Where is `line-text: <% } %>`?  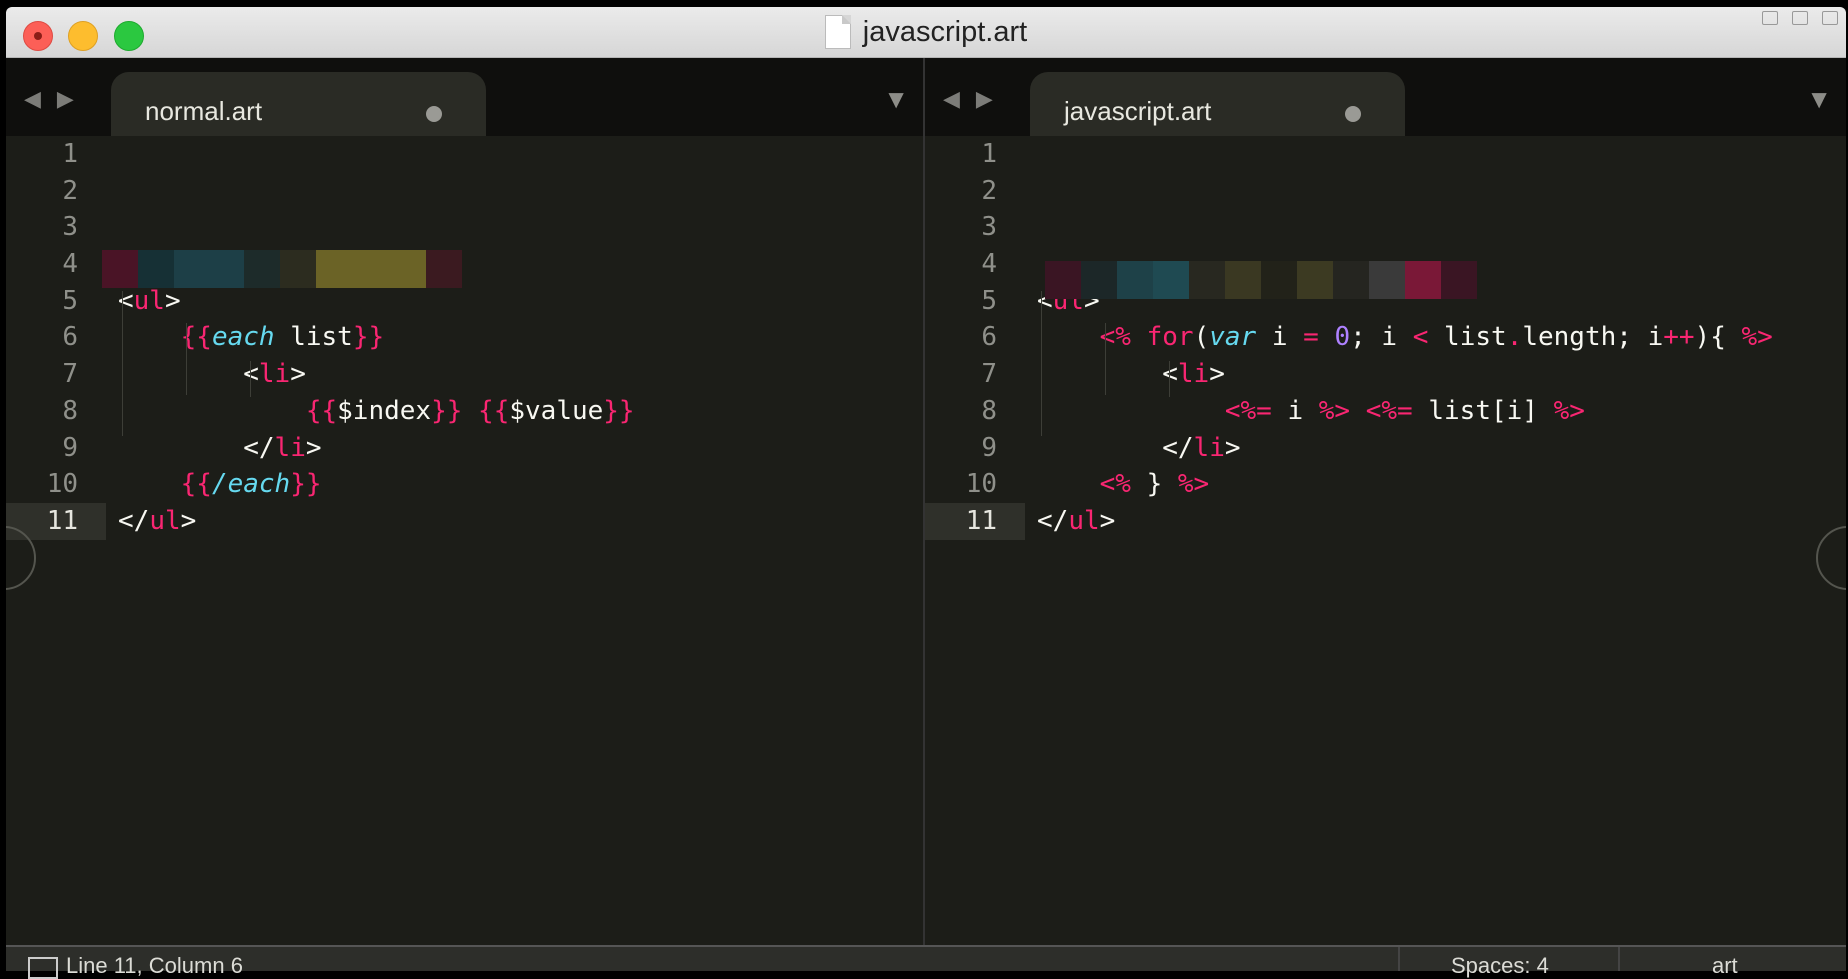 line-text: <% } %> is located at coordinates (1103, 484).